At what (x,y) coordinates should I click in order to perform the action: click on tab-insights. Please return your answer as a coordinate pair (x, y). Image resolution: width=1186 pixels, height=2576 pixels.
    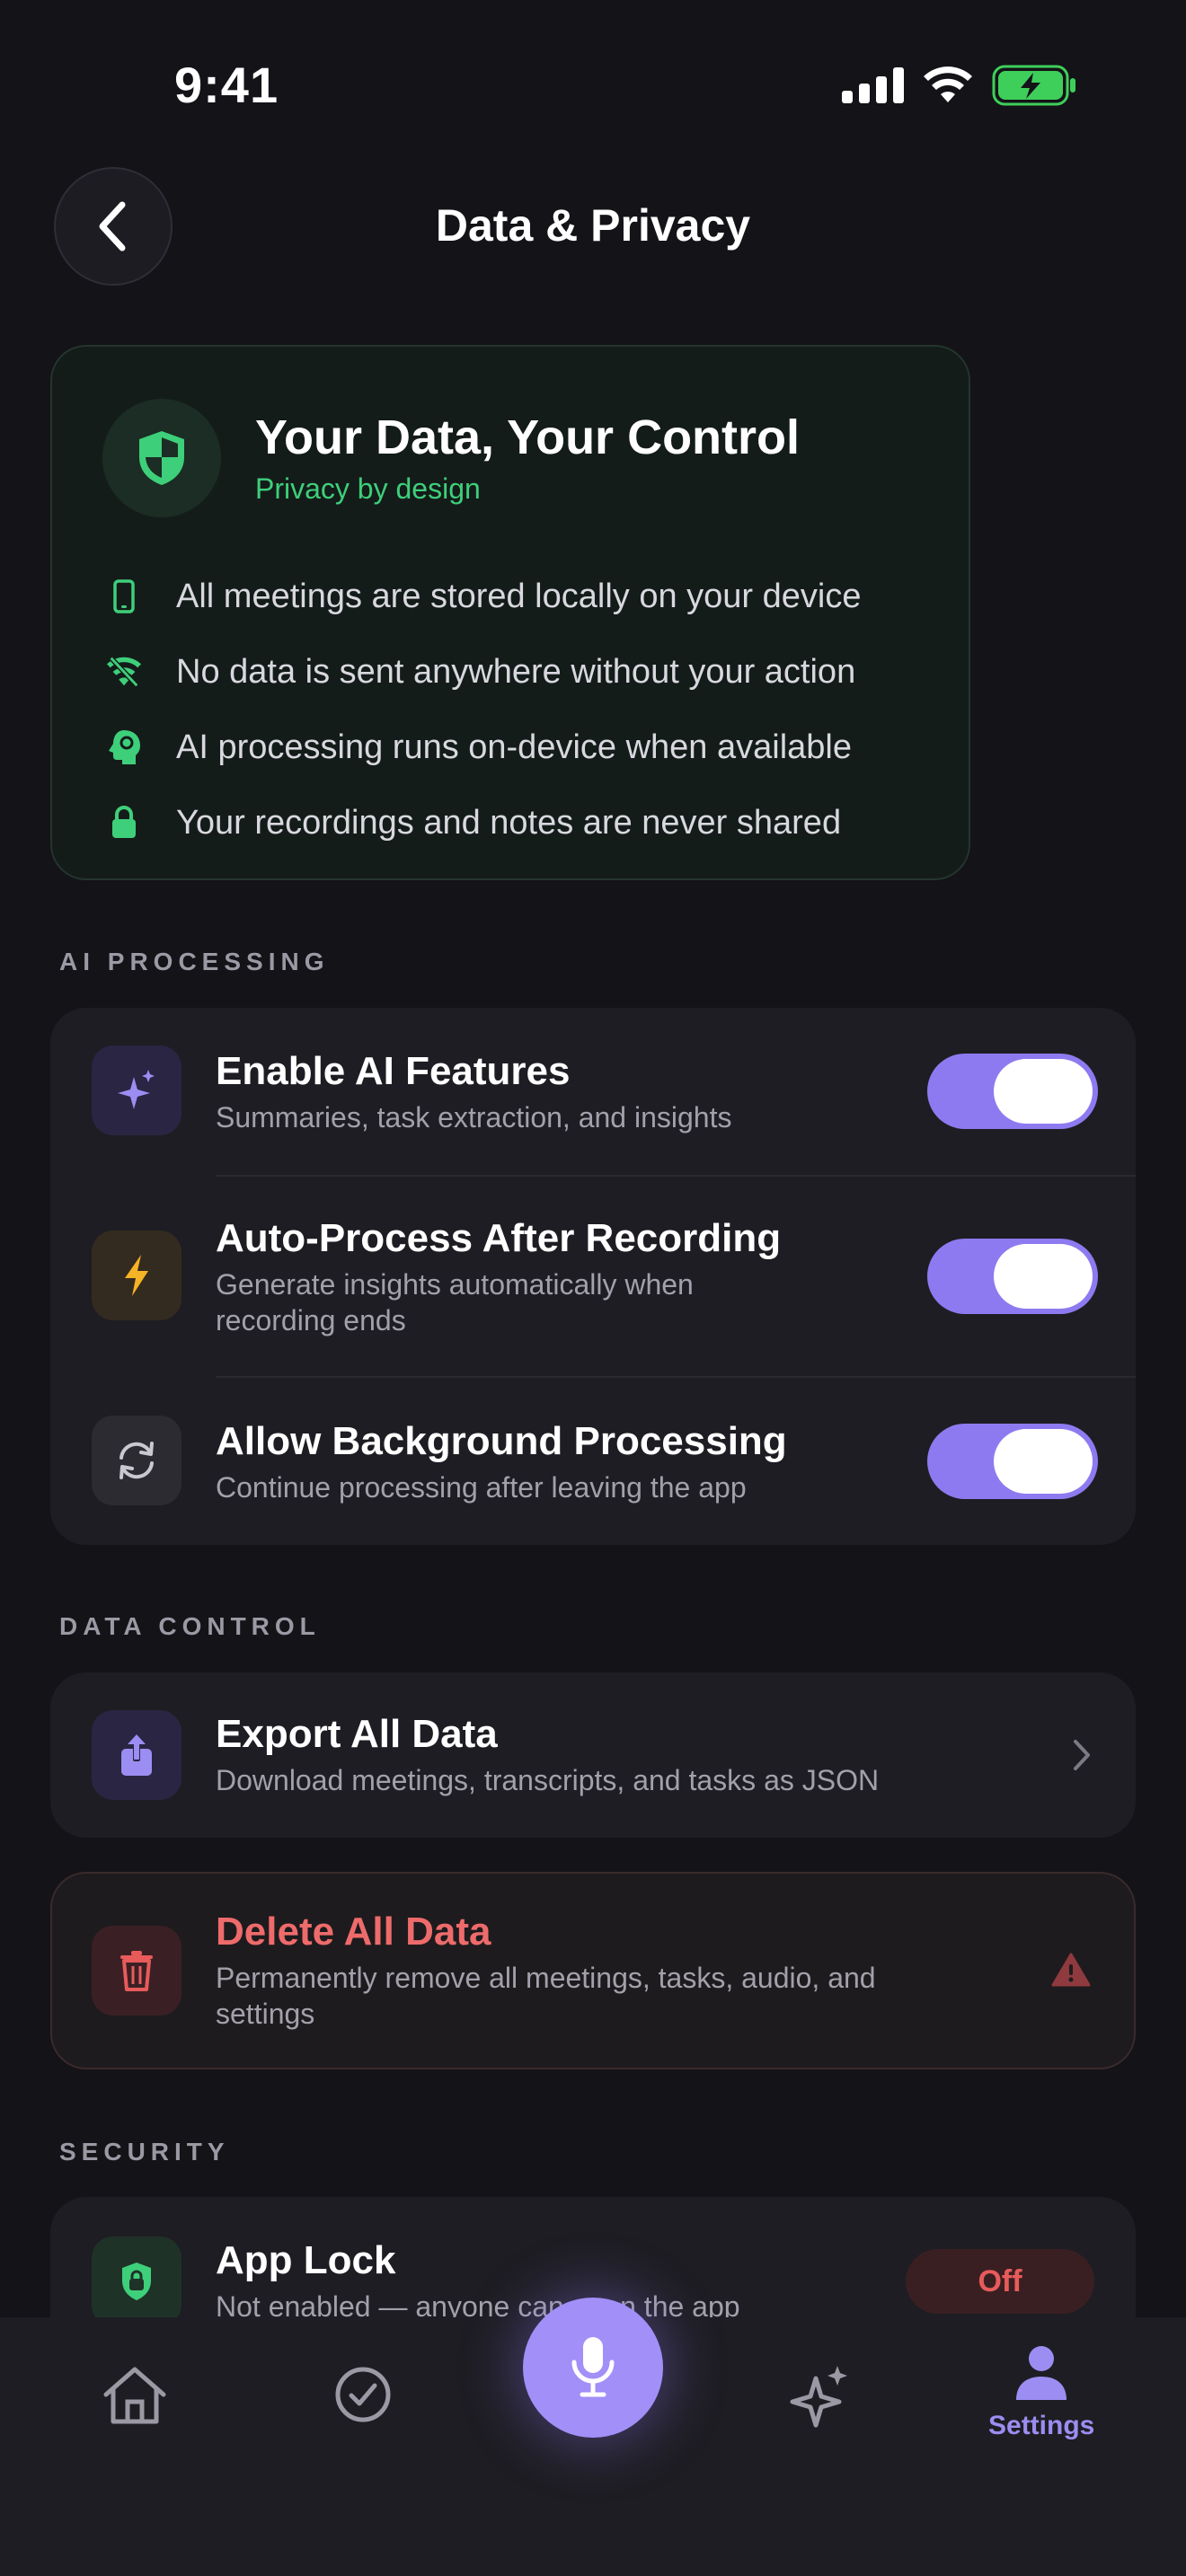
    Looking at the image, I should click on (821, 2396).